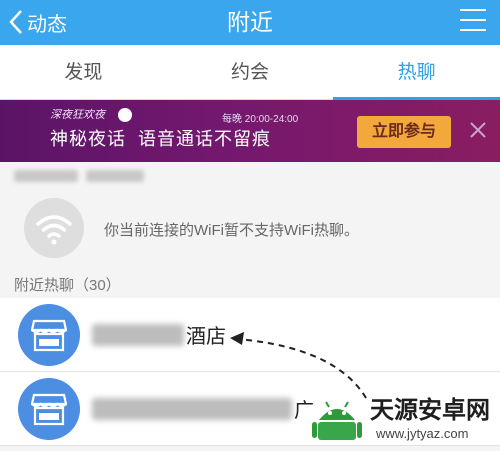 The width and height of the screenshot is (500, 451). What do you see at coordinates (84, 178) in the screenshot?
I see `blurred-wifi-name` at bounding box center [84, 178].